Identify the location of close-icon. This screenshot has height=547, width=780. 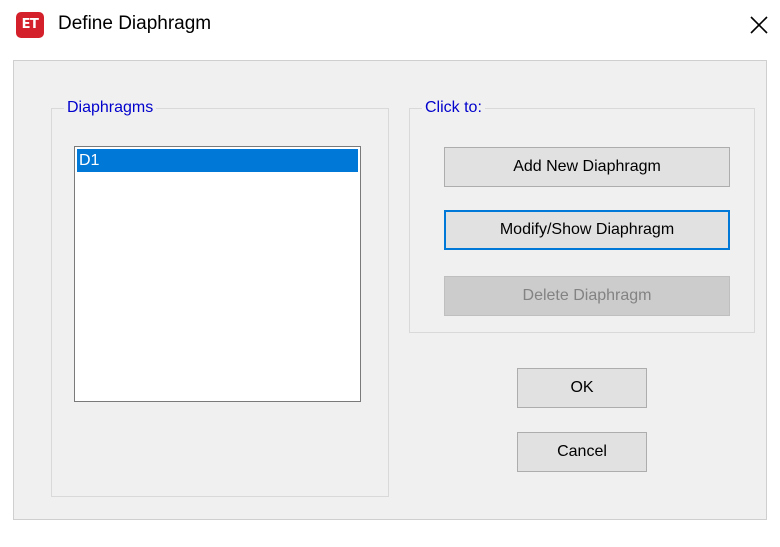
(759, 25).